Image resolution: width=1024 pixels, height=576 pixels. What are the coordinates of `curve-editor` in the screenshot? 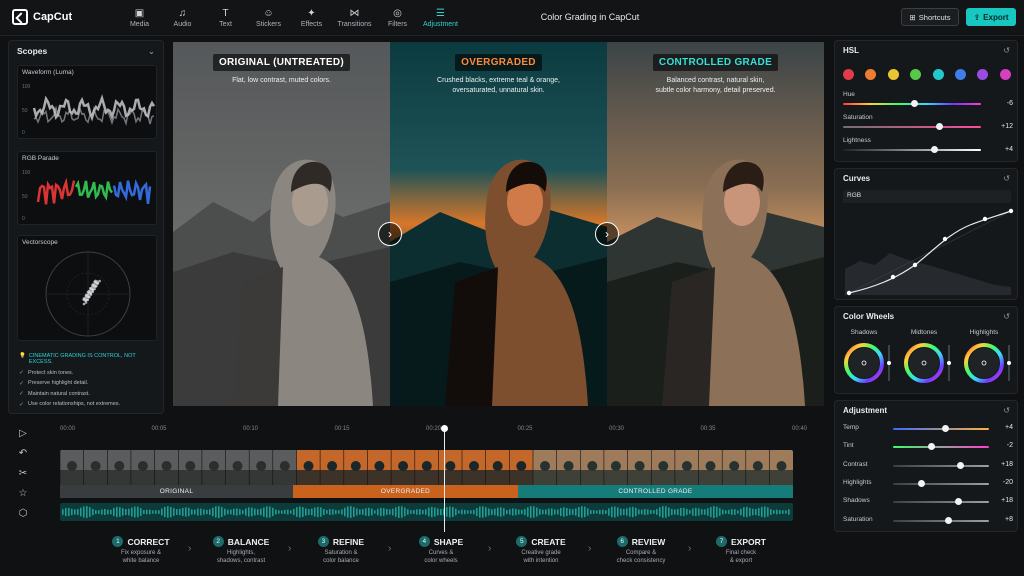 It's located at (927, 235).